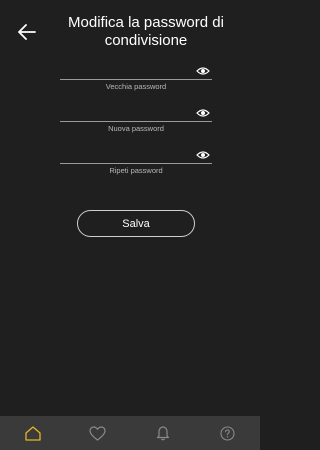 This screenshot has width=320, height=450. I want to click on help-icon, so click(227, 433).